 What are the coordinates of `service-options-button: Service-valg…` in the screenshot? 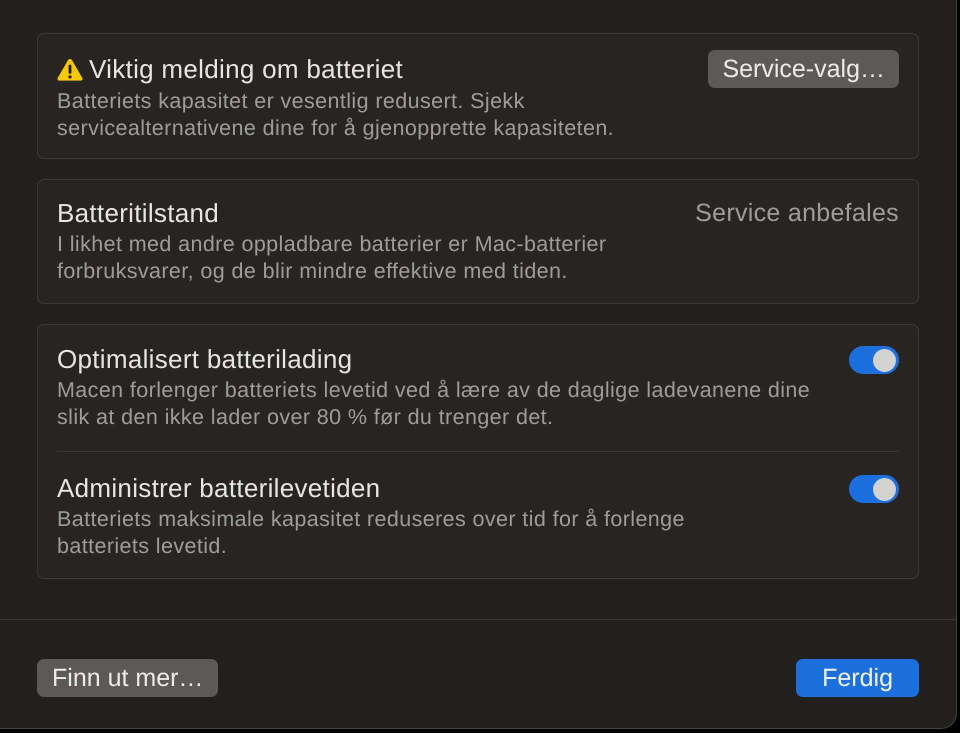 It's located at (803, 69).